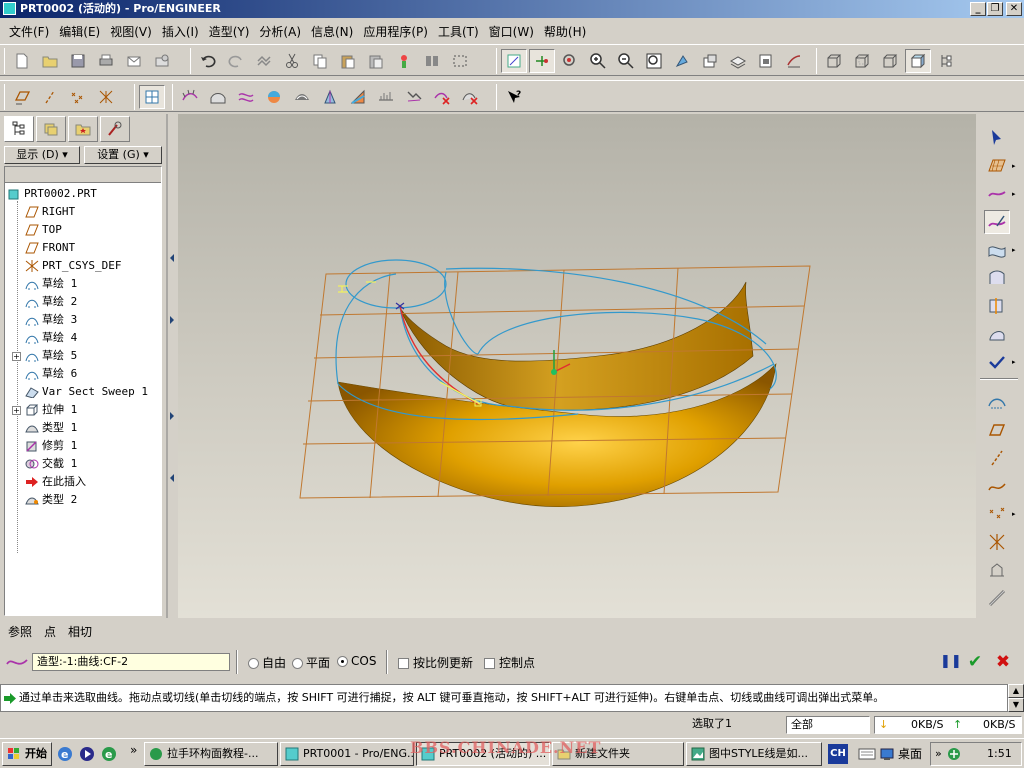  Describe the element at coordinates (997, 306) in the screenshot. I see `trim-surface-icon` at that location.